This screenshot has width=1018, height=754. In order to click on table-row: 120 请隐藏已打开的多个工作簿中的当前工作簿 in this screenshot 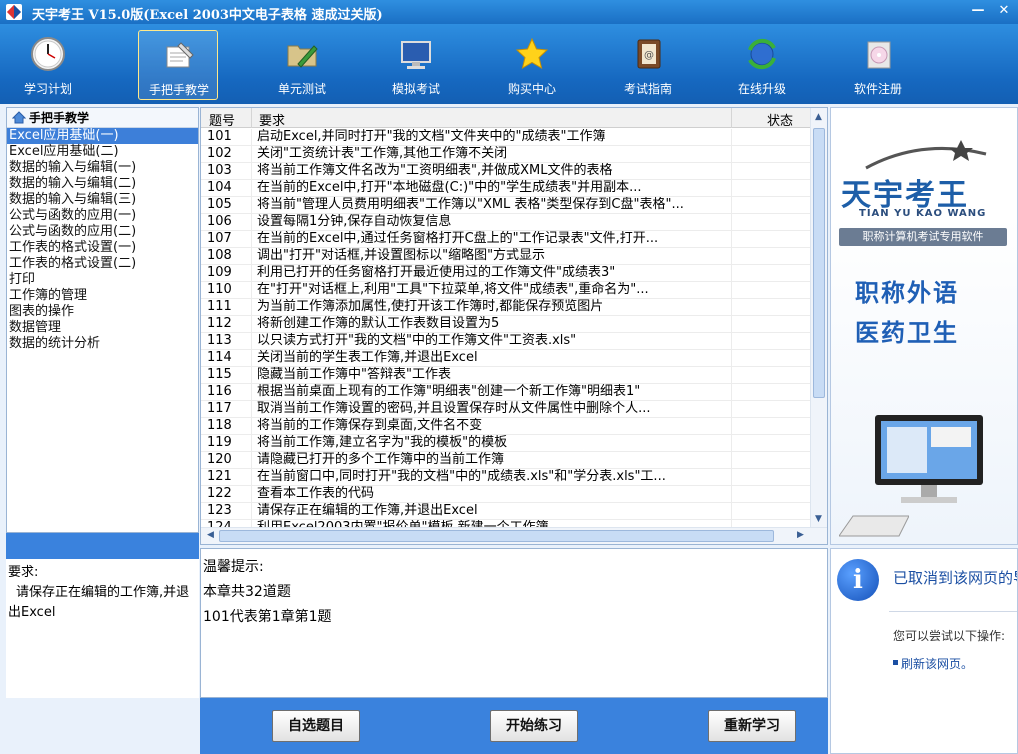, I will do `click(506, 460)`.